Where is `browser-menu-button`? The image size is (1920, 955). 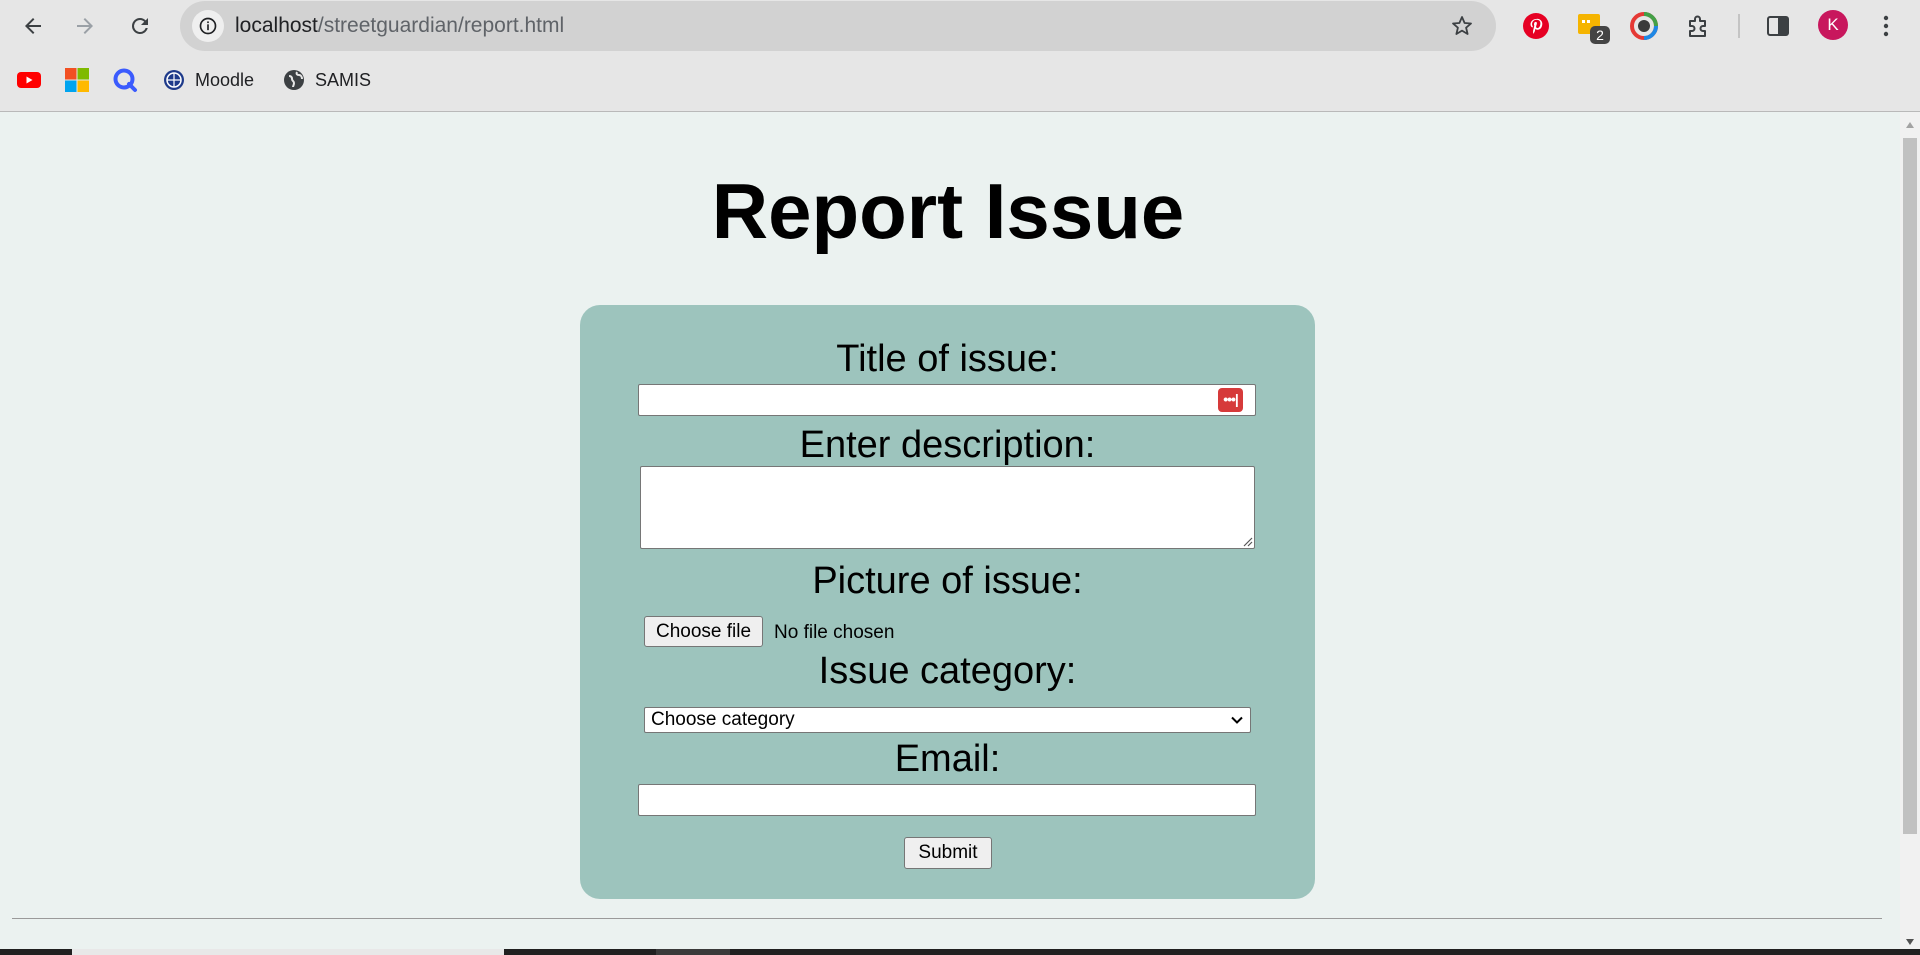
browser-menu-button is located at coordinates (1886, 26).